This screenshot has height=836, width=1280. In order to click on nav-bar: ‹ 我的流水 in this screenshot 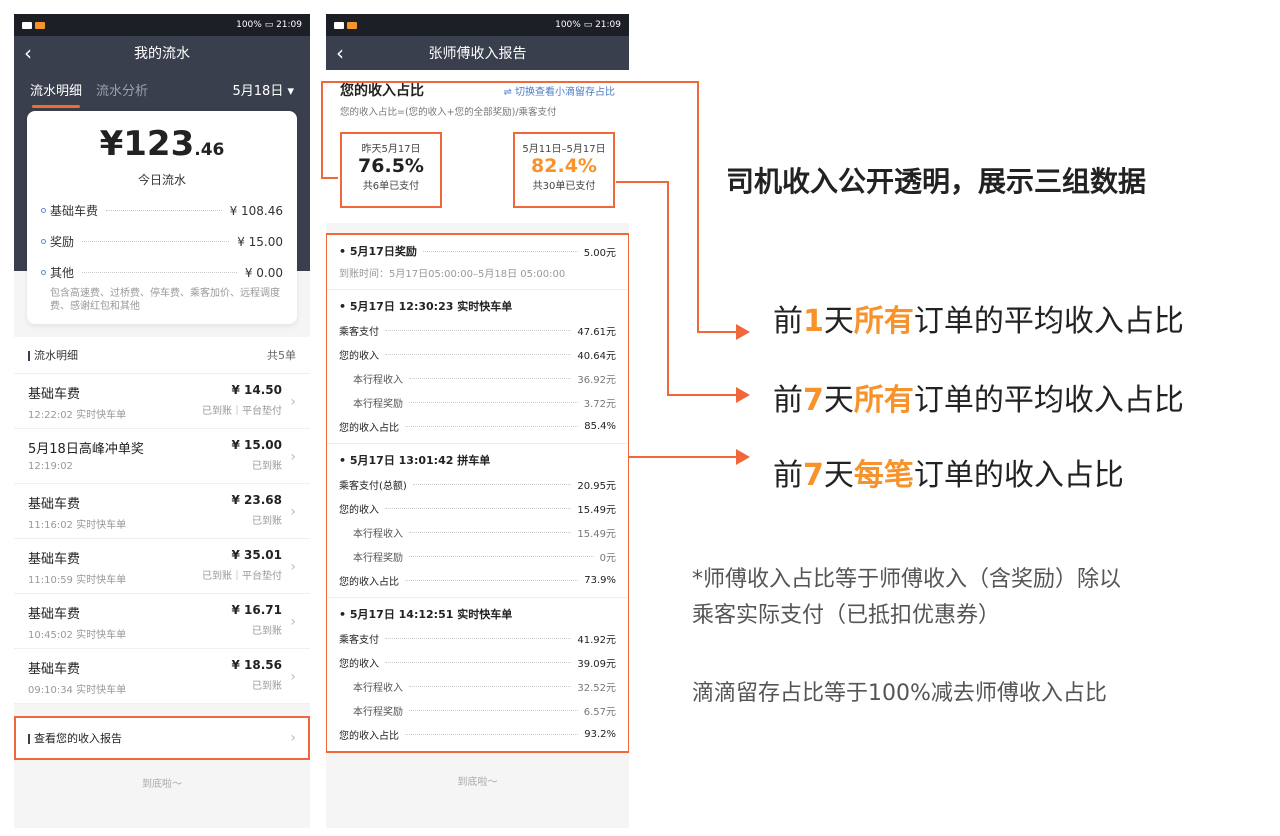, I will do `click(162, 53)`.